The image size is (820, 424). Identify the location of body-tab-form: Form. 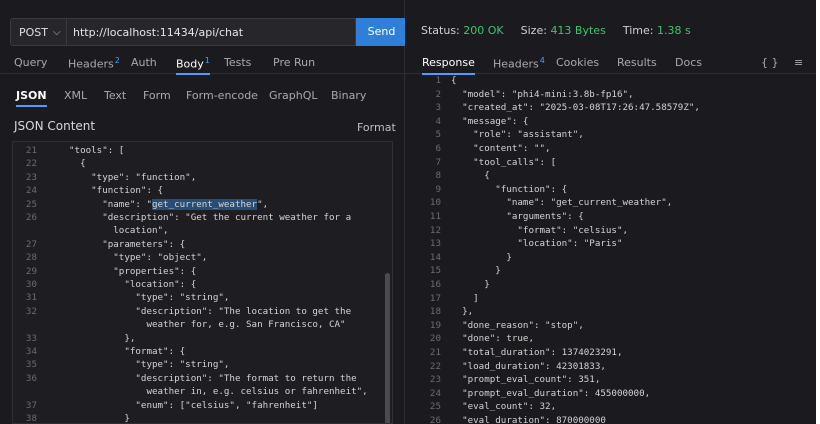
(157, 95).